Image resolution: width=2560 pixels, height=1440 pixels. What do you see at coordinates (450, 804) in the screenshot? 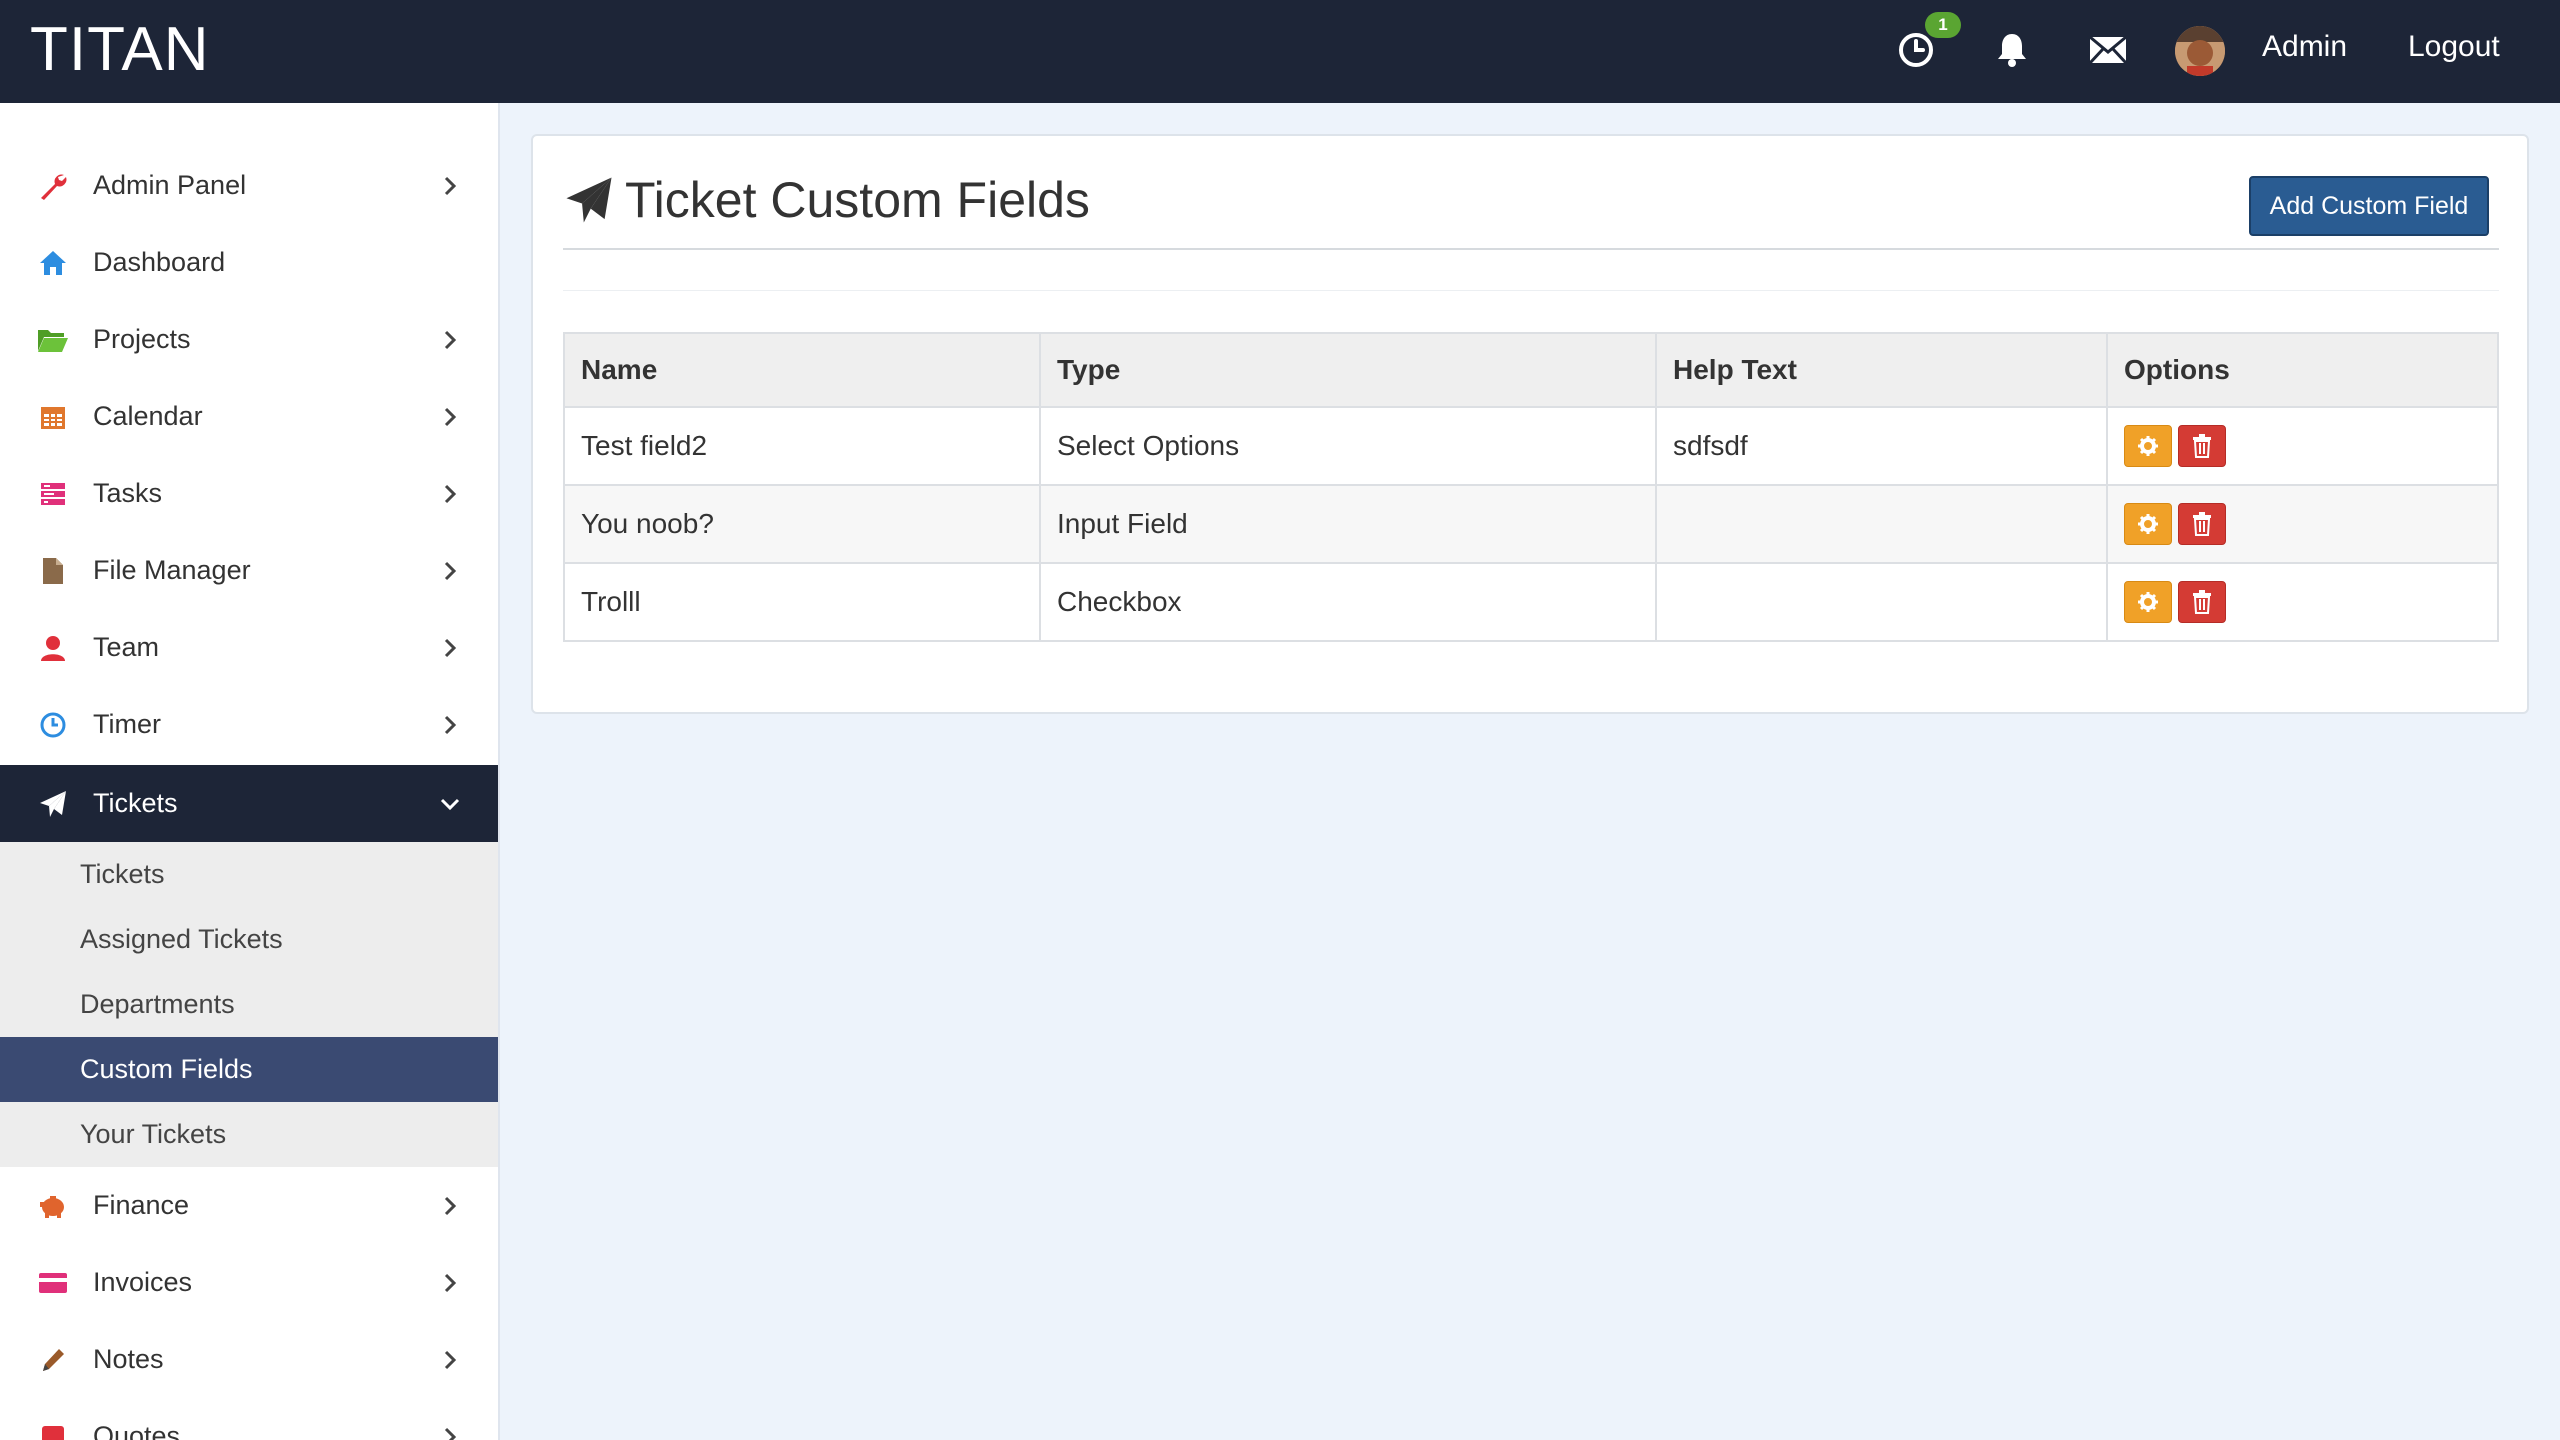
I see `chevron-down-icon` at bounding box center [450, 804].